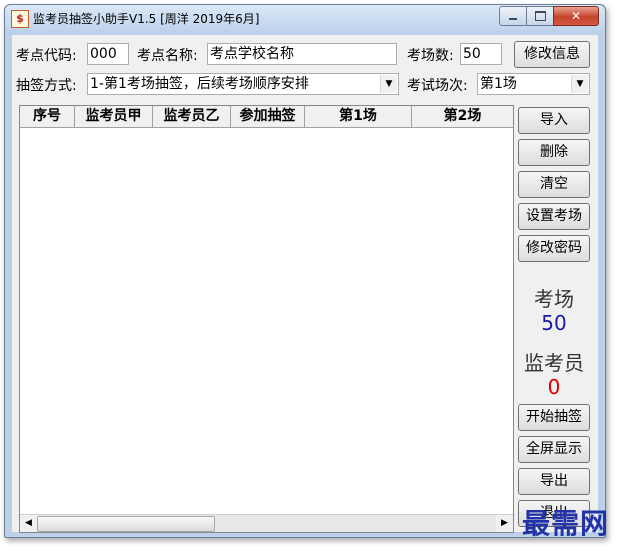  I want to click on minimize-button, so click(513, 16).